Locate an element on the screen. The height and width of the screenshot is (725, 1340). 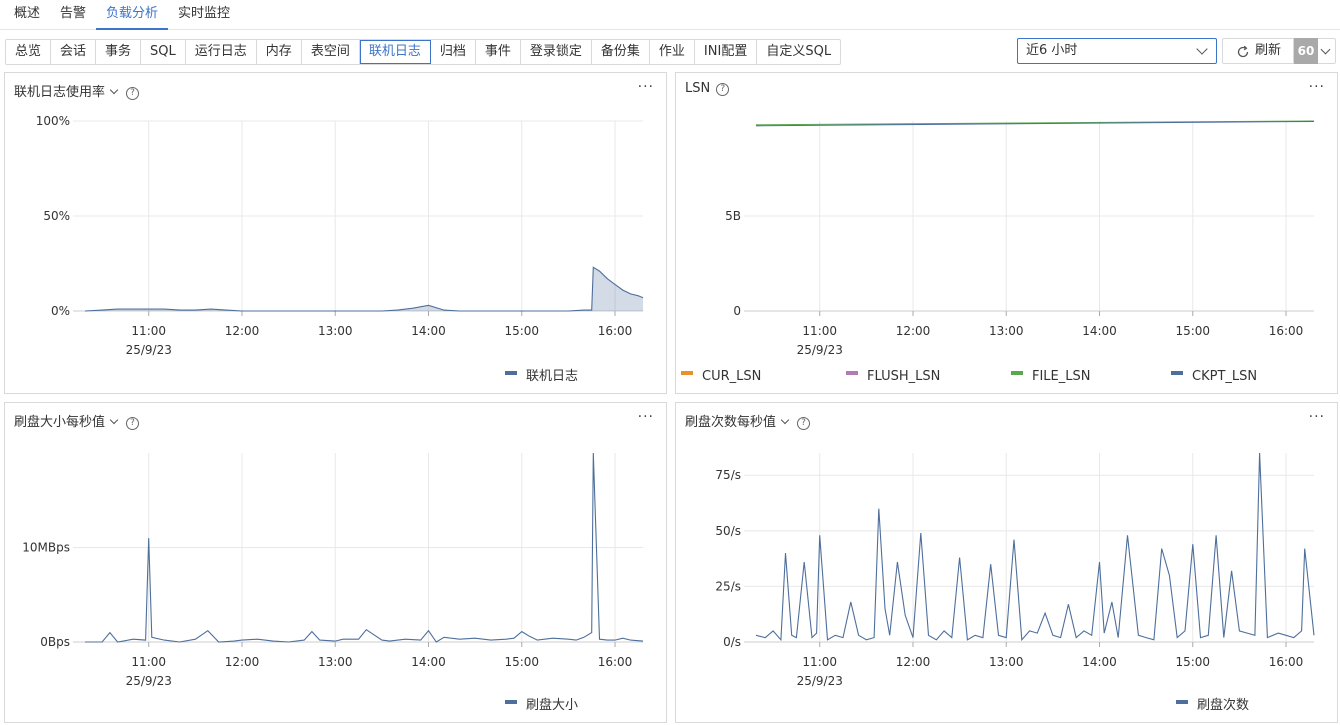
subtab-archive: 归档 is located at coordinates (453, 52).